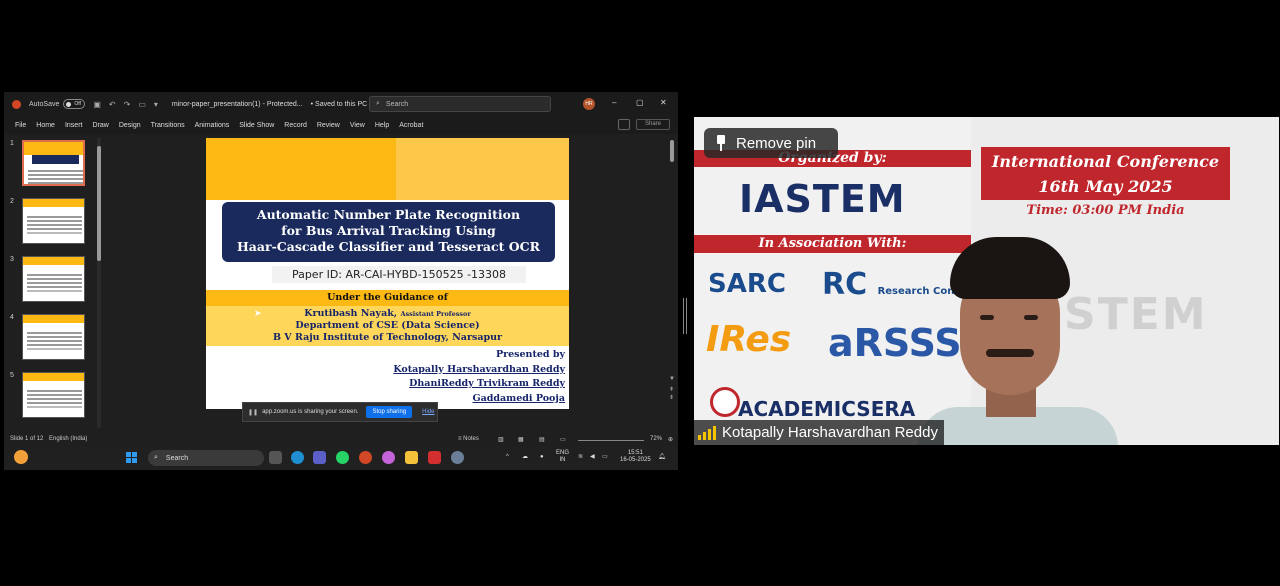 This screenshot has width=1280, height=586. I want to click on zoom-level: 72%, so click(656, 439).